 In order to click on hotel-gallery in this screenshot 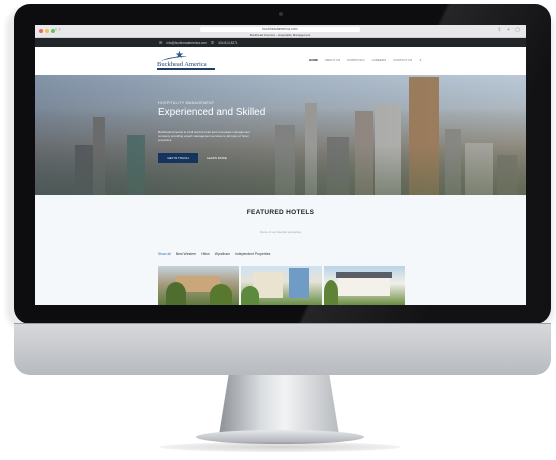, I will do `click(281, 285)`.